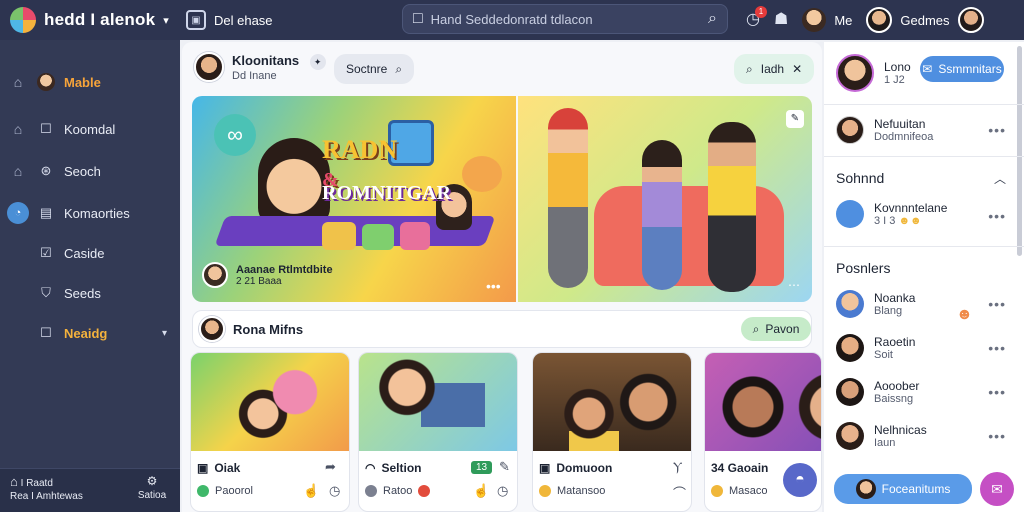  What do you see at coordinates (330, 467) in the screenshot?
I see `share-icon: ➦` at bounding box center [330, 467].